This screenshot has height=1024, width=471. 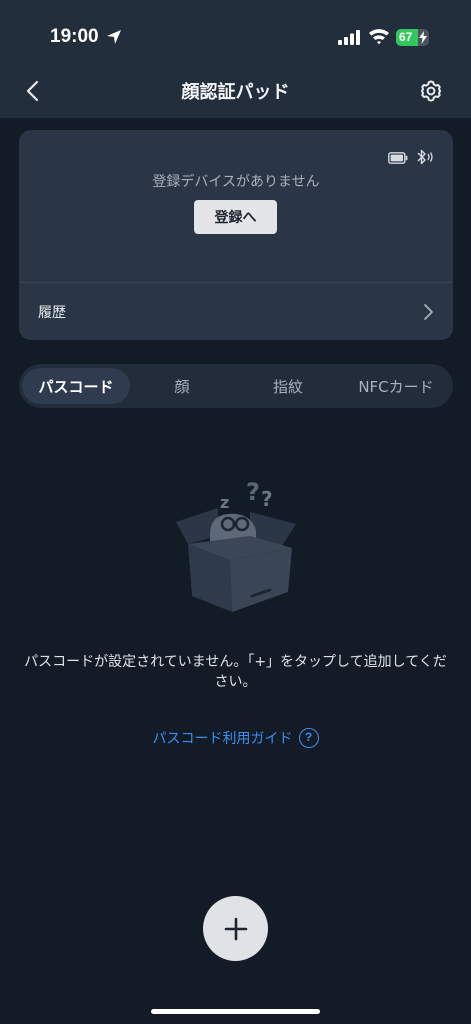 What do you see at coordinates (74, 36) in the screenshot?
I see `status-time: 19:00` at bounding box center [74, 36].